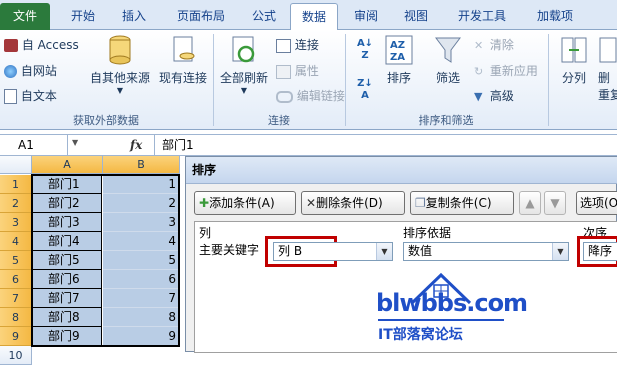 The height and width of the screenshot is (365, 617). I want to click on reapply-button: ↻ 重新应用, so click(506, 70).